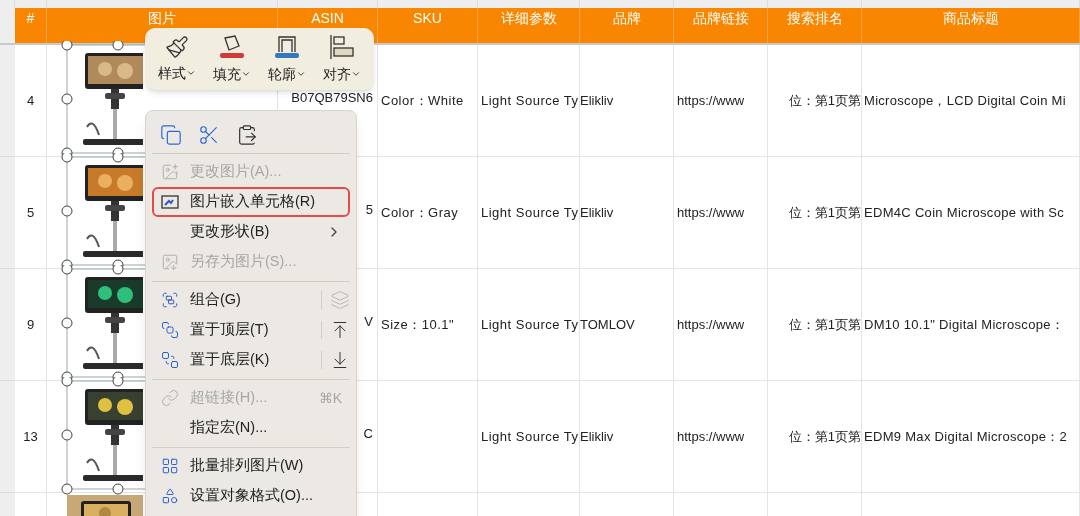  I want to click on column-header: 搜索排名, so click(815, 25).